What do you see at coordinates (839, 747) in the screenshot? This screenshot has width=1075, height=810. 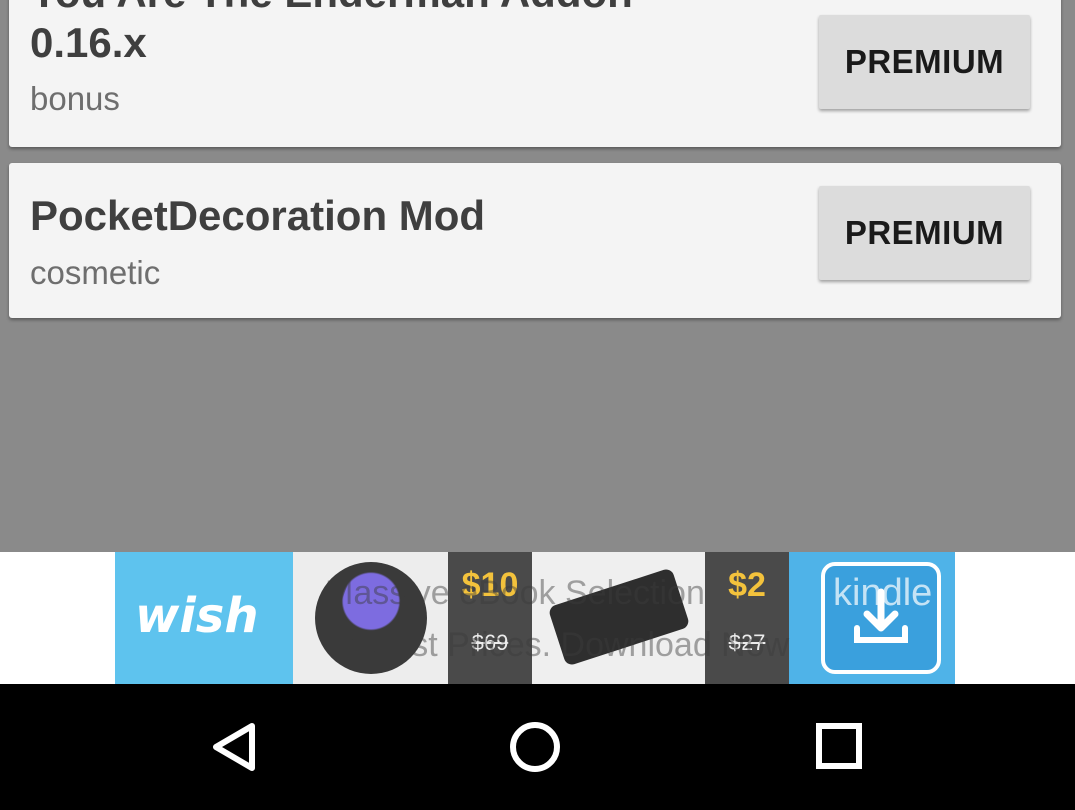 I see `recents-icon` at bounding box center [839, 747].